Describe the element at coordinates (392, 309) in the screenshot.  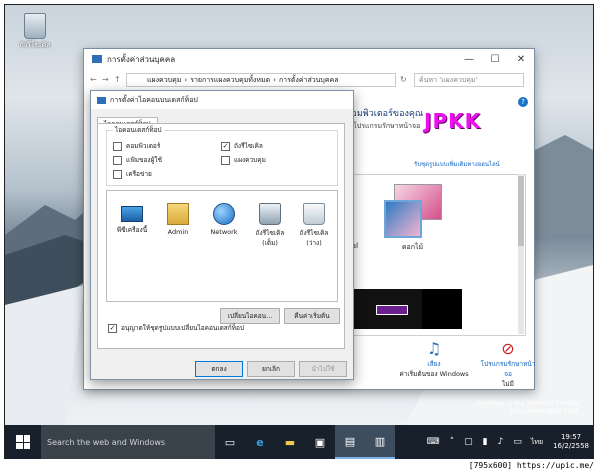
I see `theme-dark-thumbnail` at that location.